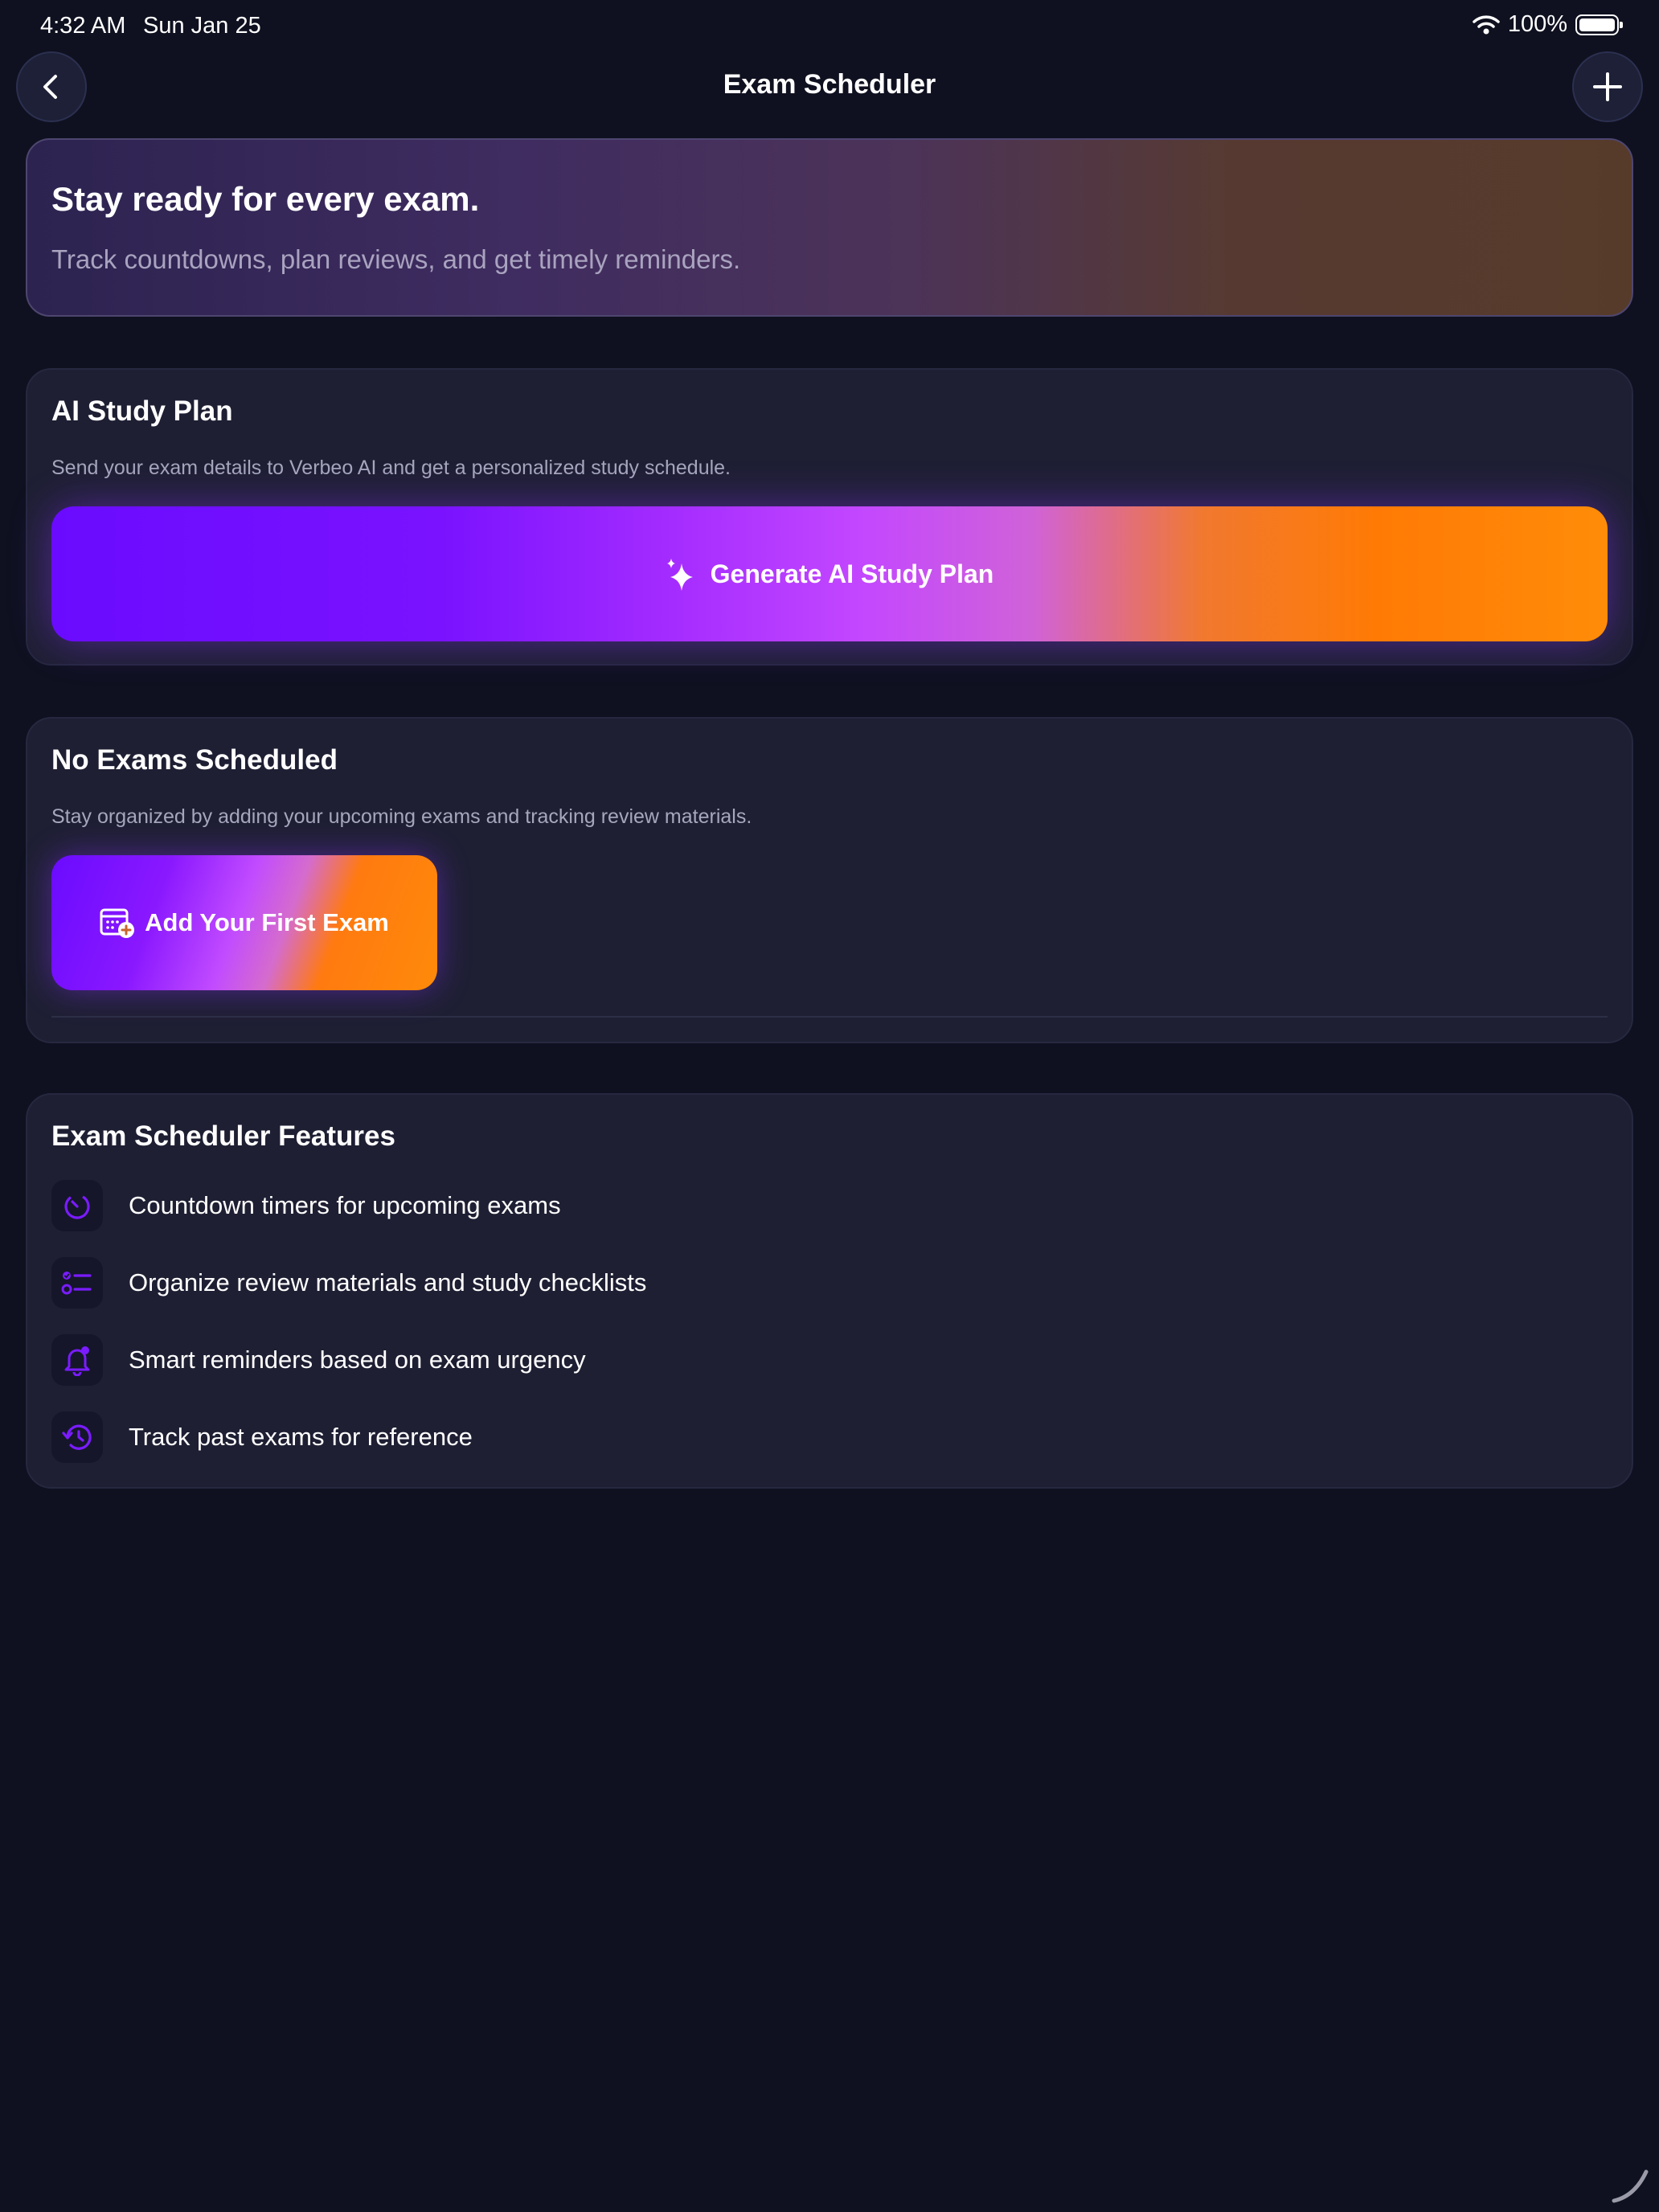  Describe the element at coordinates (77, 1437) in the screenshot. I see `history-icon` at that location.